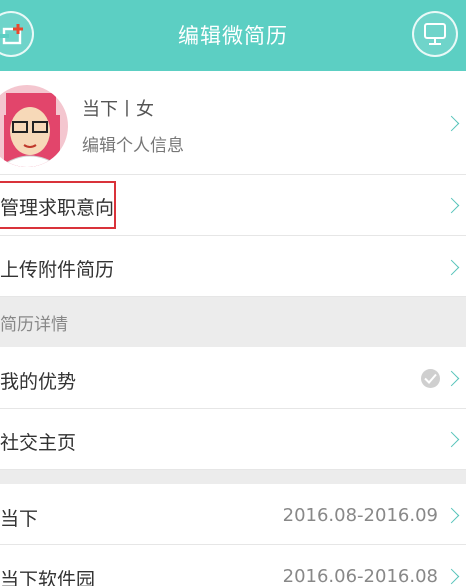 Image resolution: width=466 pixels, height=586 pixels. I want to click on social-page-label: 社交主页, so click(38, 443).